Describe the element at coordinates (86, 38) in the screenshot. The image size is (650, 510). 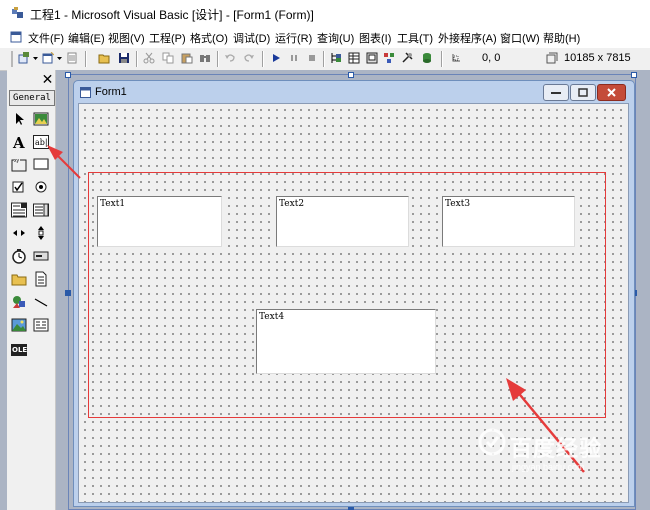
I see `menu-edit: 编辑(E)` at that location.